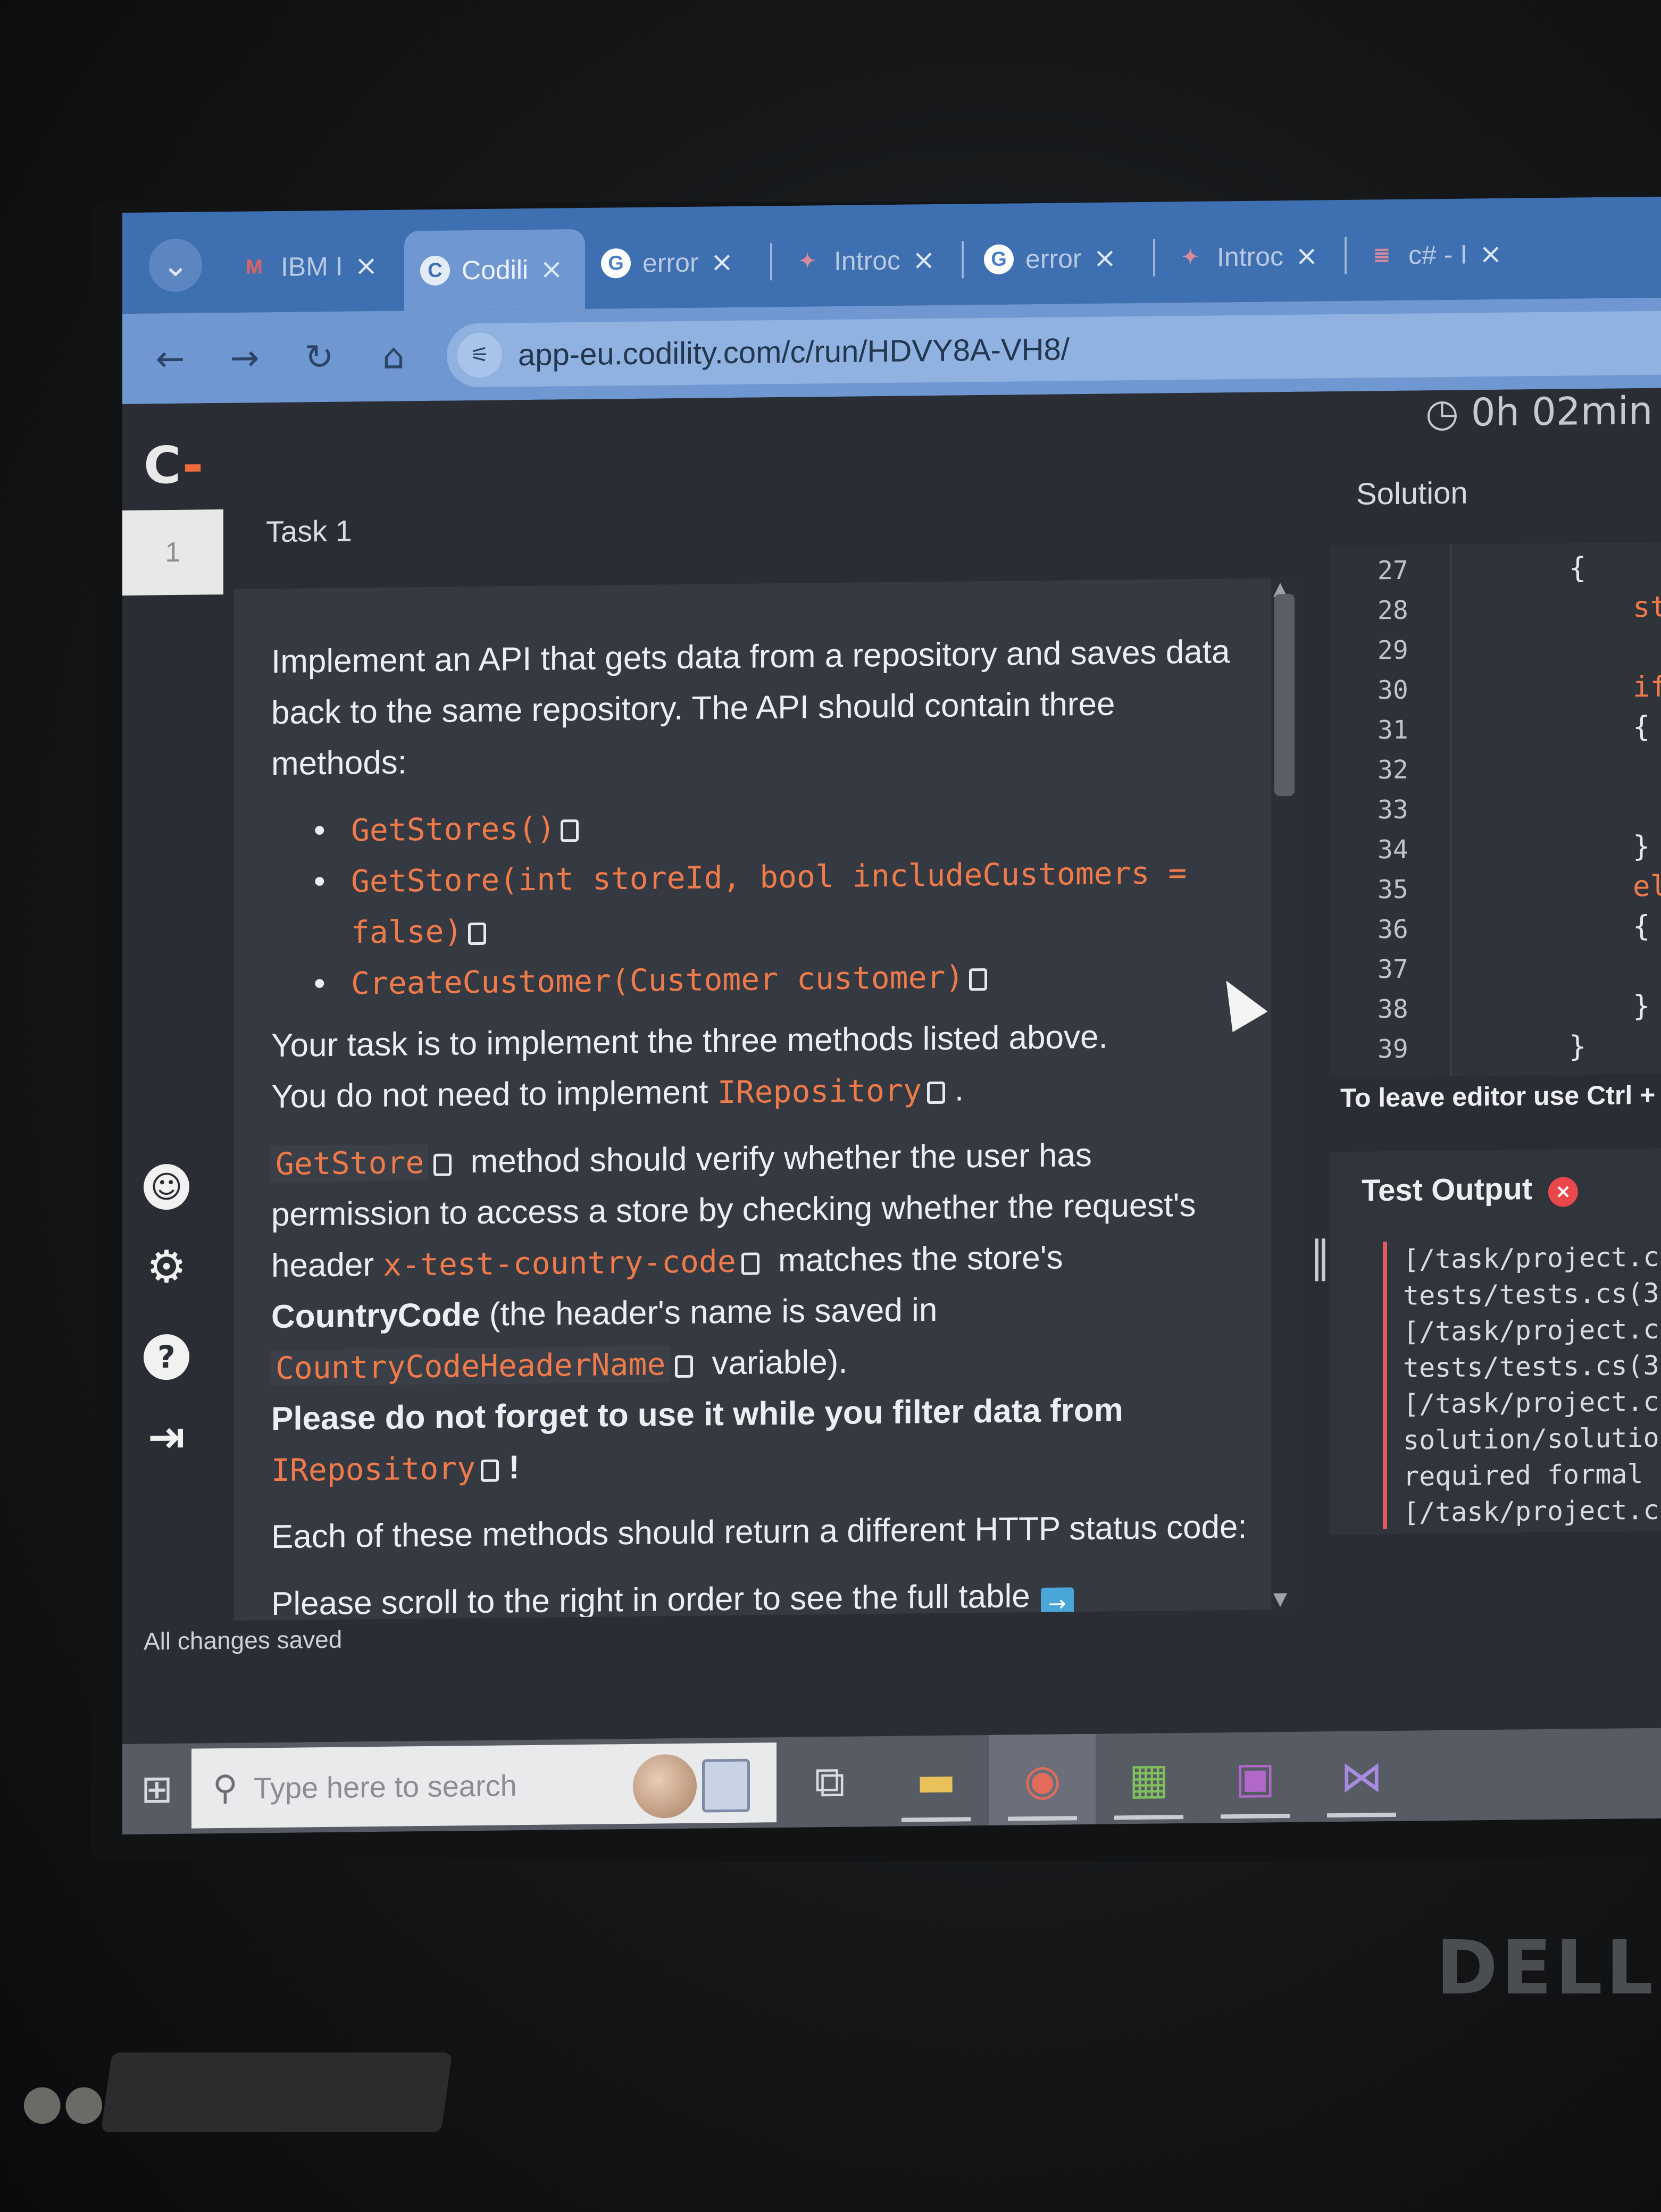 This screenshot has width=1661, height=2212. Describe the element at coordinates (63, 2102) in the screenshot. I see `laptop-led-icon: ●●` at that location.